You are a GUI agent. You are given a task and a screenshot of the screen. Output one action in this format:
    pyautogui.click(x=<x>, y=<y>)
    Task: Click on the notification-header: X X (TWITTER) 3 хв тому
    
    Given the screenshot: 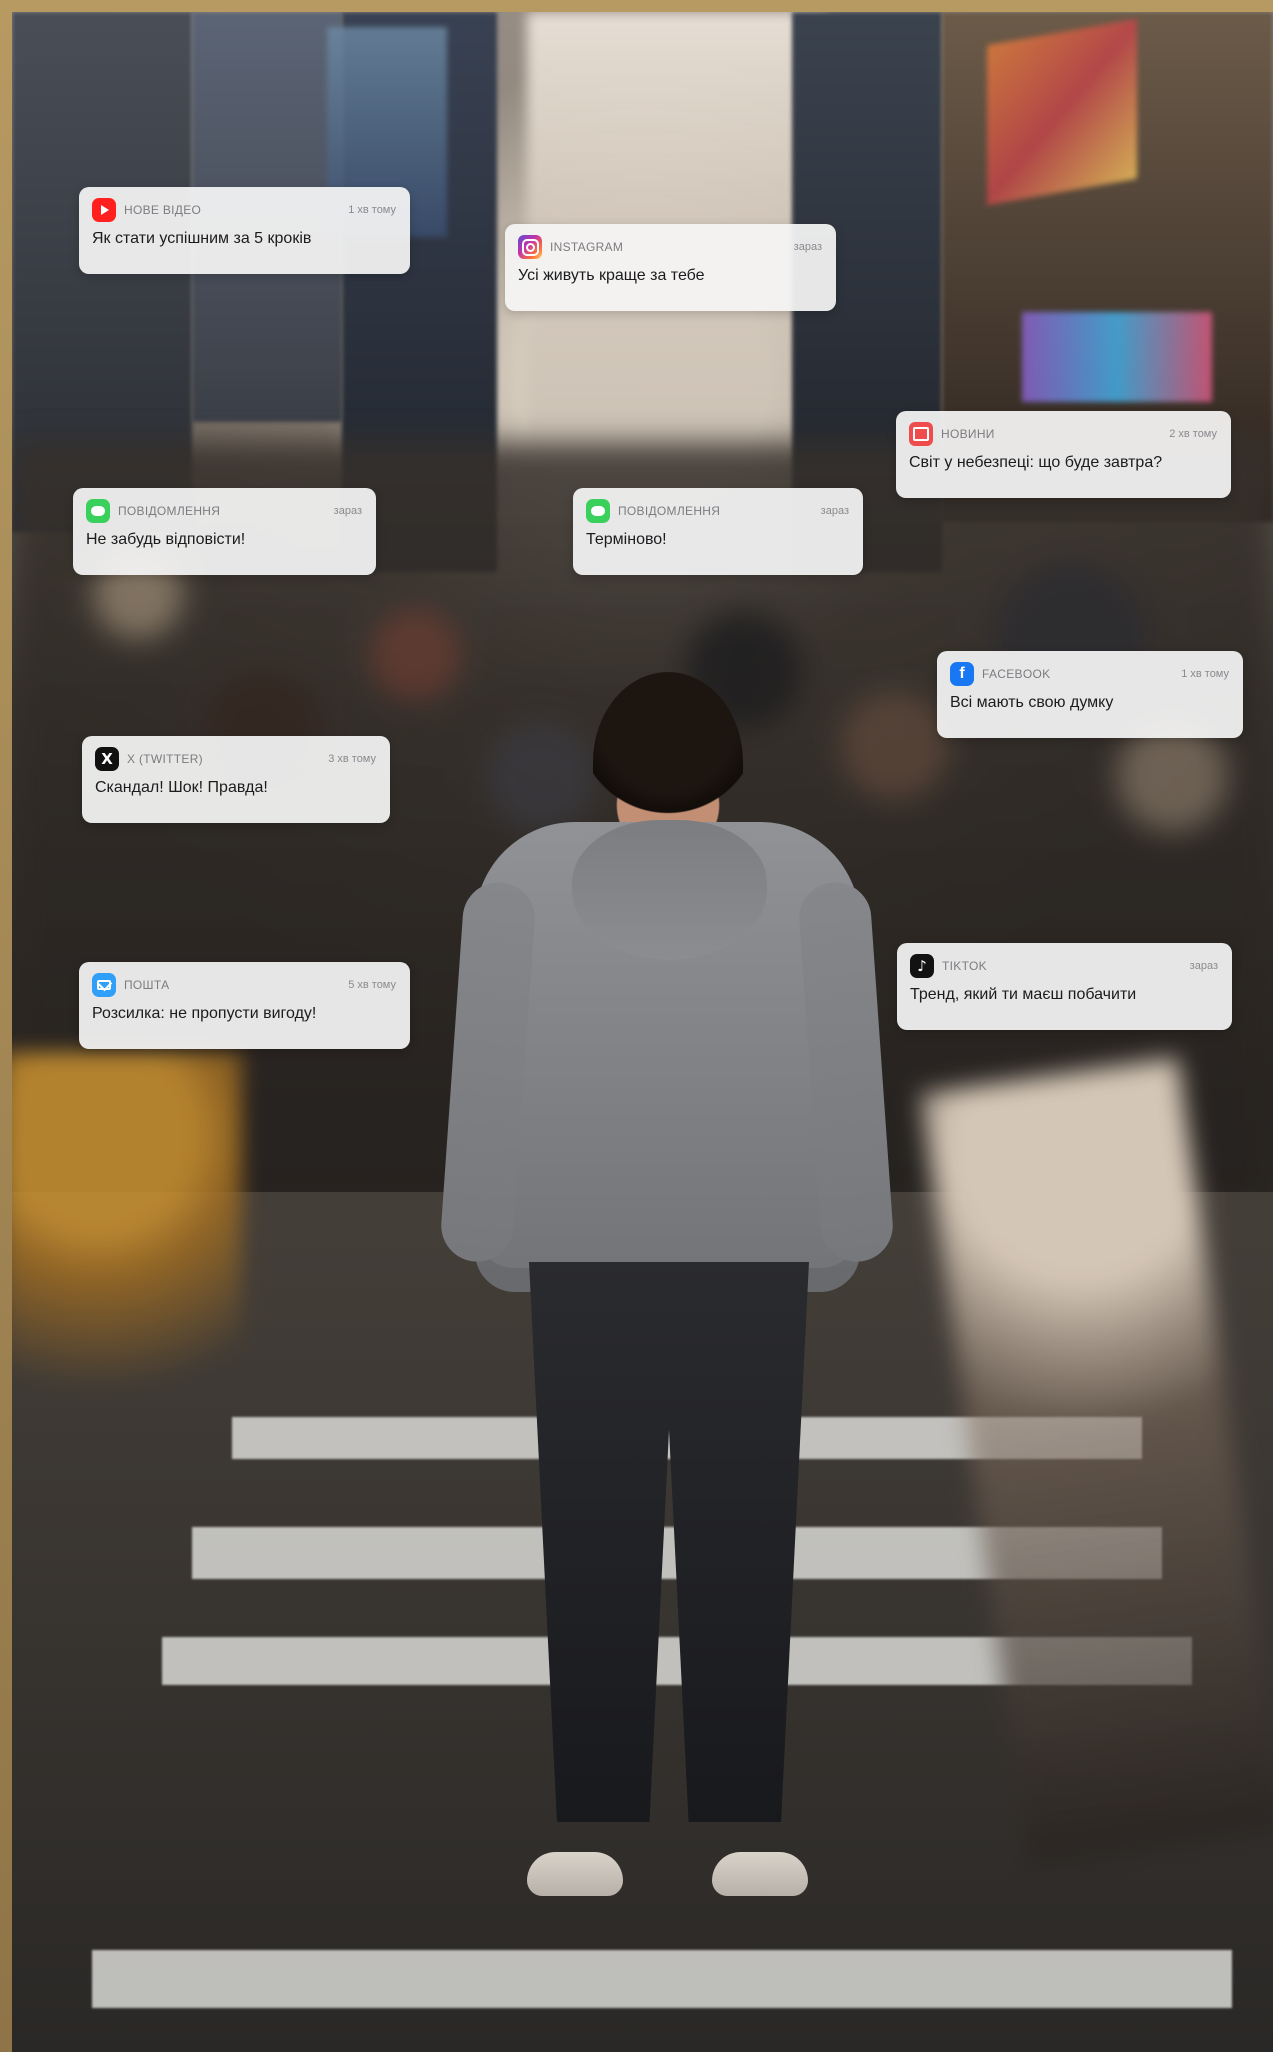 What is the action you would take?
    pyautogui.click(x=235, y=759)
    